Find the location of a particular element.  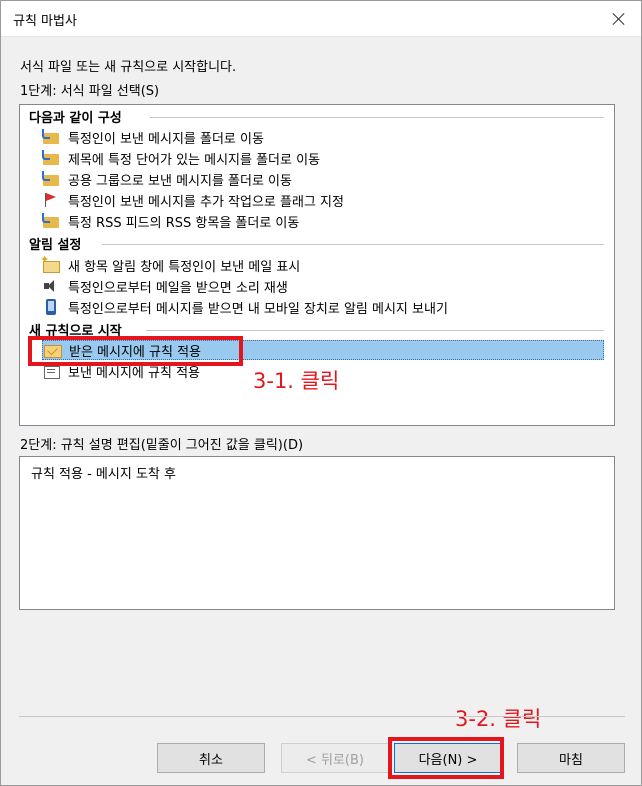

window-title: 규칙 마법사 is located at coordinates (45, 21).